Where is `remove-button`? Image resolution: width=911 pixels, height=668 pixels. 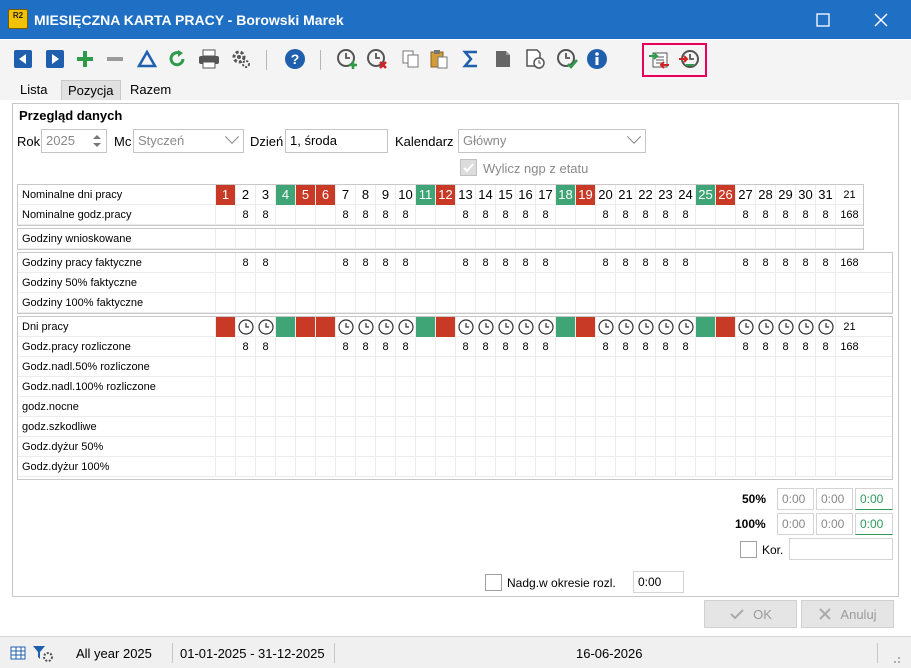 remove-button is located at coordinates (115, 59).